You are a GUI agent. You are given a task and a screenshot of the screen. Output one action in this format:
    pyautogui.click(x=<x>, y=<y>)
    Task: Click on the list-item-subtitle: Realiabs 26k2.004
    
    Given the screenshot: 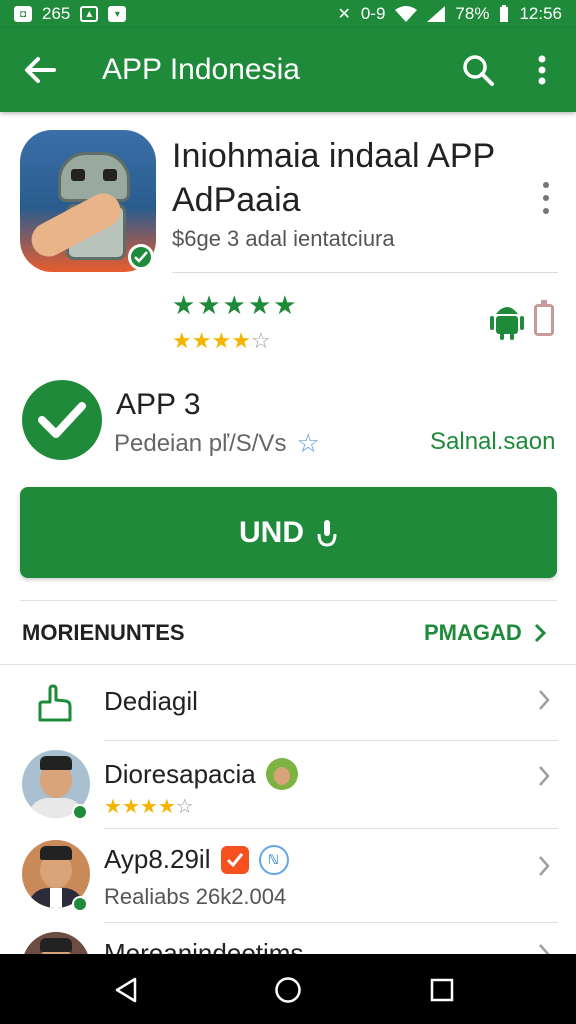 What is the action you would take?
    pyautogui.click(x=195, y=896)
    